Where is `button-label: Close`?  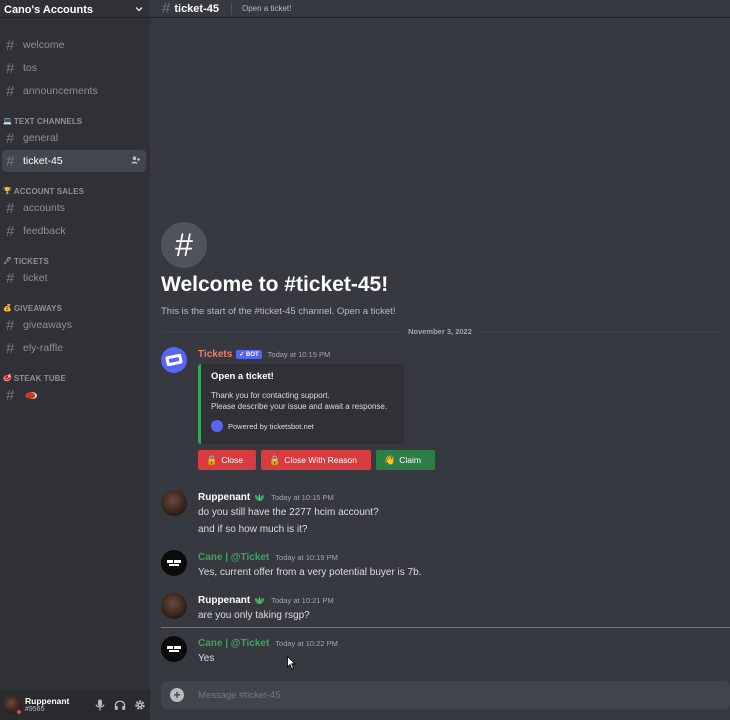
button-label: Close is located at coordinates (232, 460).